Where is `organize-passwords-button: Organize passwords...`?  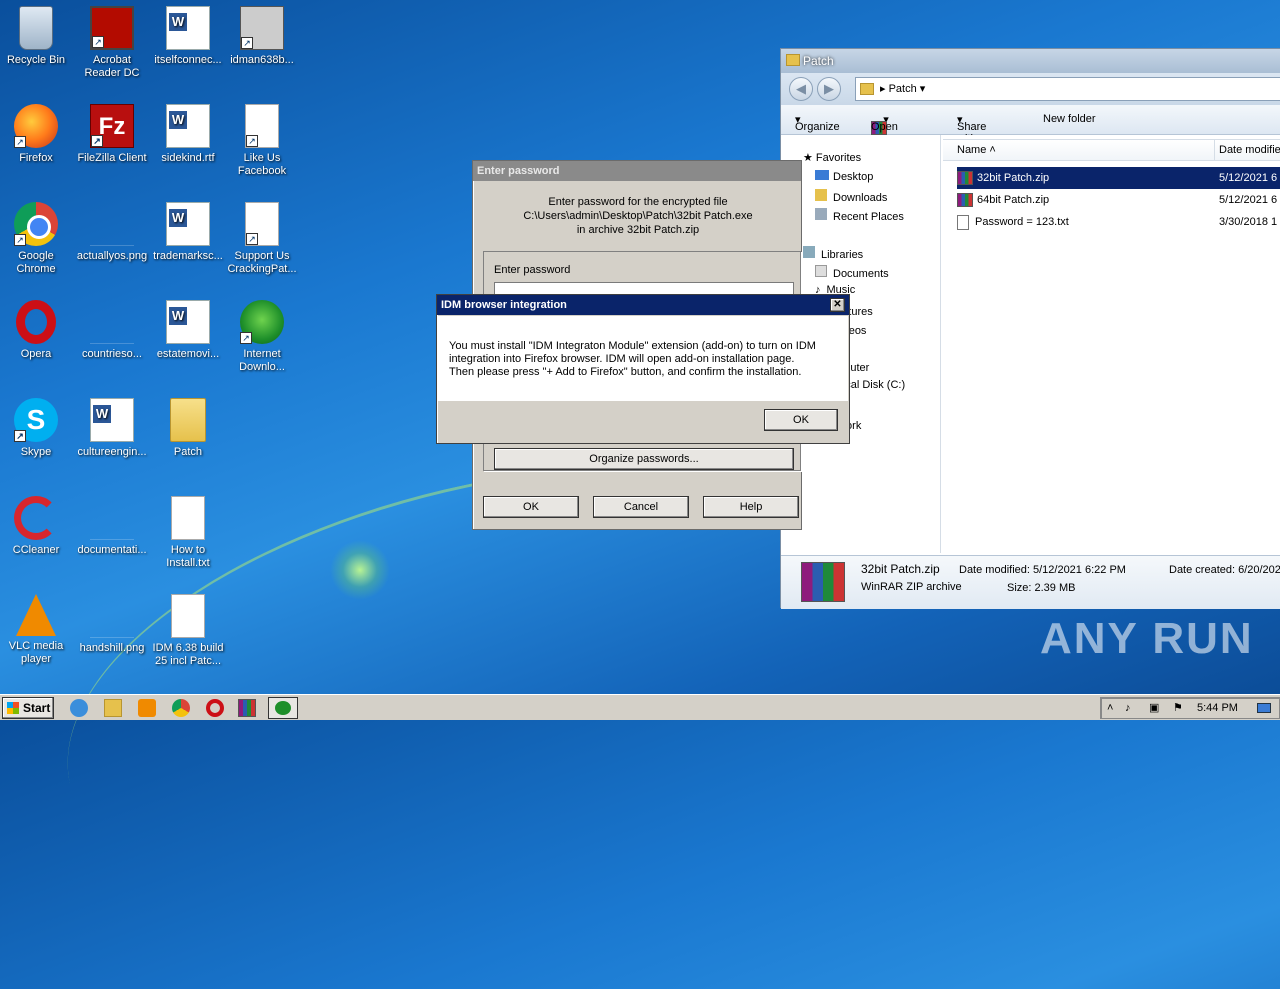
organize-passwords-button: Organize passwords... is located at coordinates (644, 459).